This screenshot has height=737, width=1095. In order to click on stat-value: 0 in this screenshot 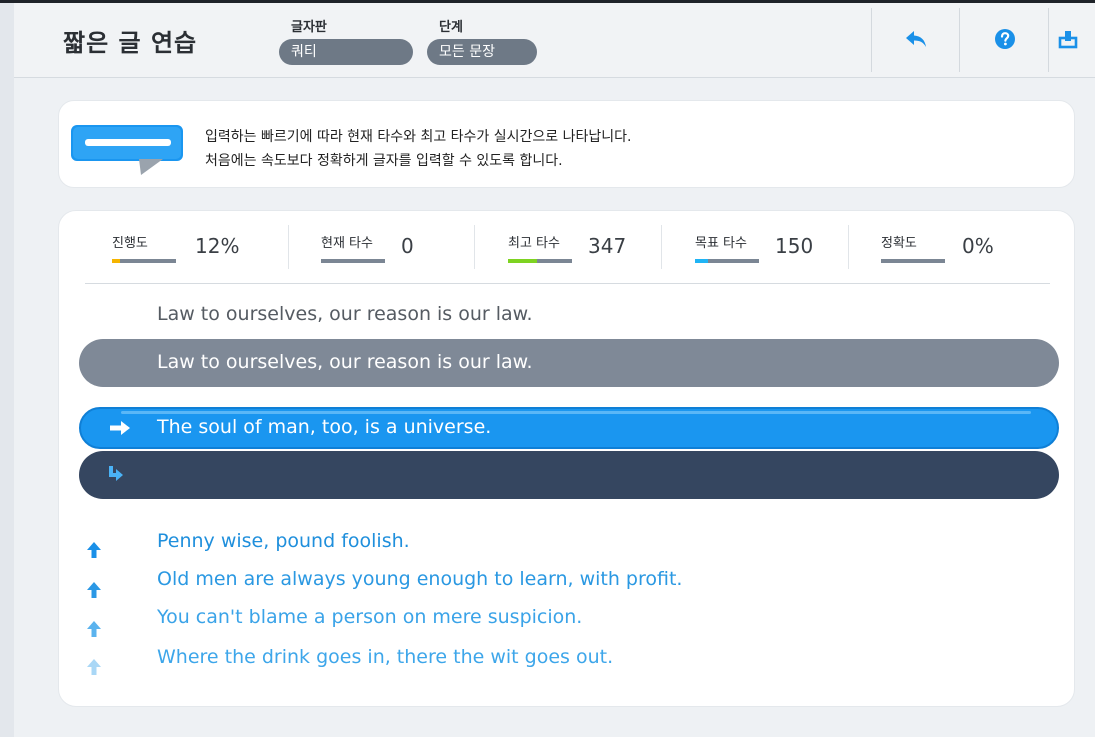, I will do `click(407, 246)`.